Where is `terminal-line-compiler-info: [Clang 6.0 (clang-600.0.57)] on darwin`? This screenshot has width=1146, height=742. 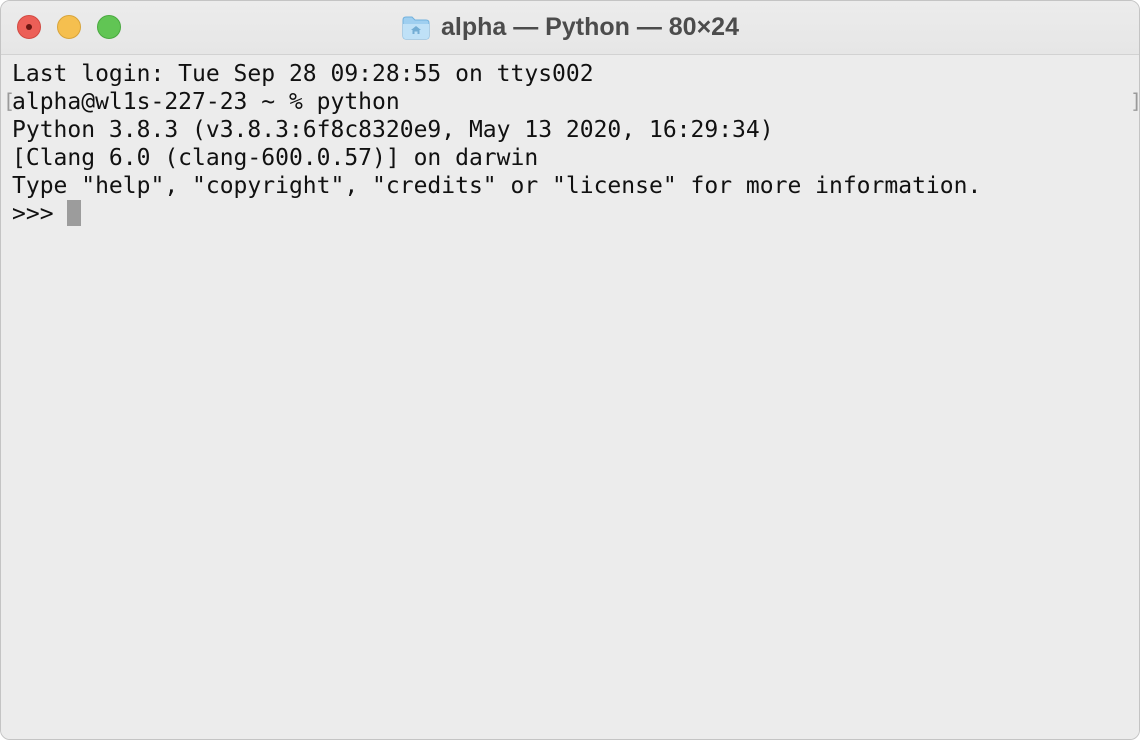
terminal-line-compiler-info: [Clang 6.0 (clang-600.0.57)] on darwin is located at coordinates (275, 158).